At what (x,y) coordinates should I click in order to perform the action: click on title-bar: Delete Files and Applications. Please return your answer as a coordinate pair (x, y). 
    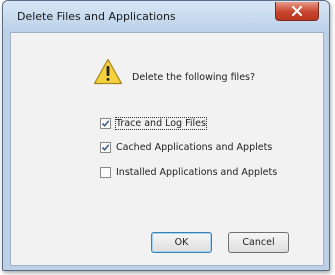
    Looking at the image, I should click on (166, 16).